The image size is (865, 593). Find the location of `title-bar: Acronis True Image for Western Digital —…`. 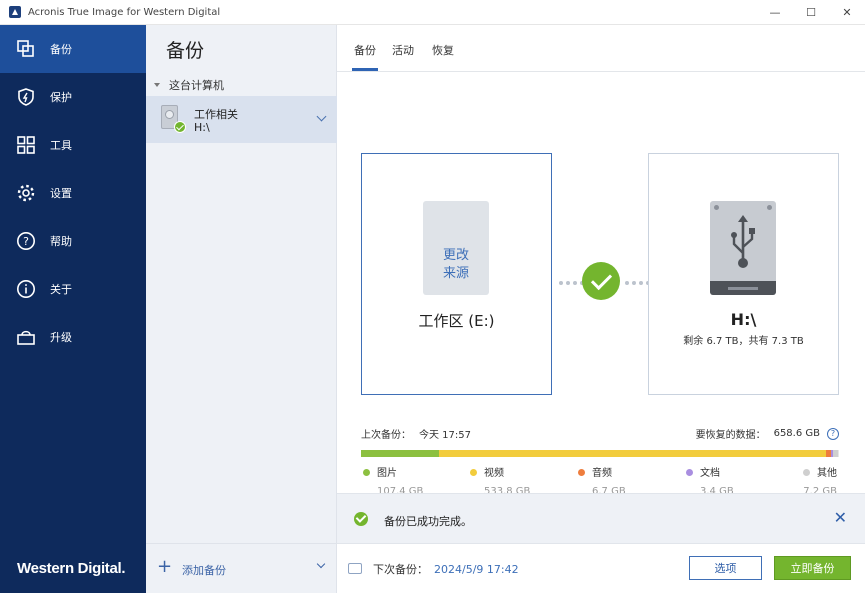

title-bar: Acronis True Image for Western Digital —… is located at coordinates (432, 12).